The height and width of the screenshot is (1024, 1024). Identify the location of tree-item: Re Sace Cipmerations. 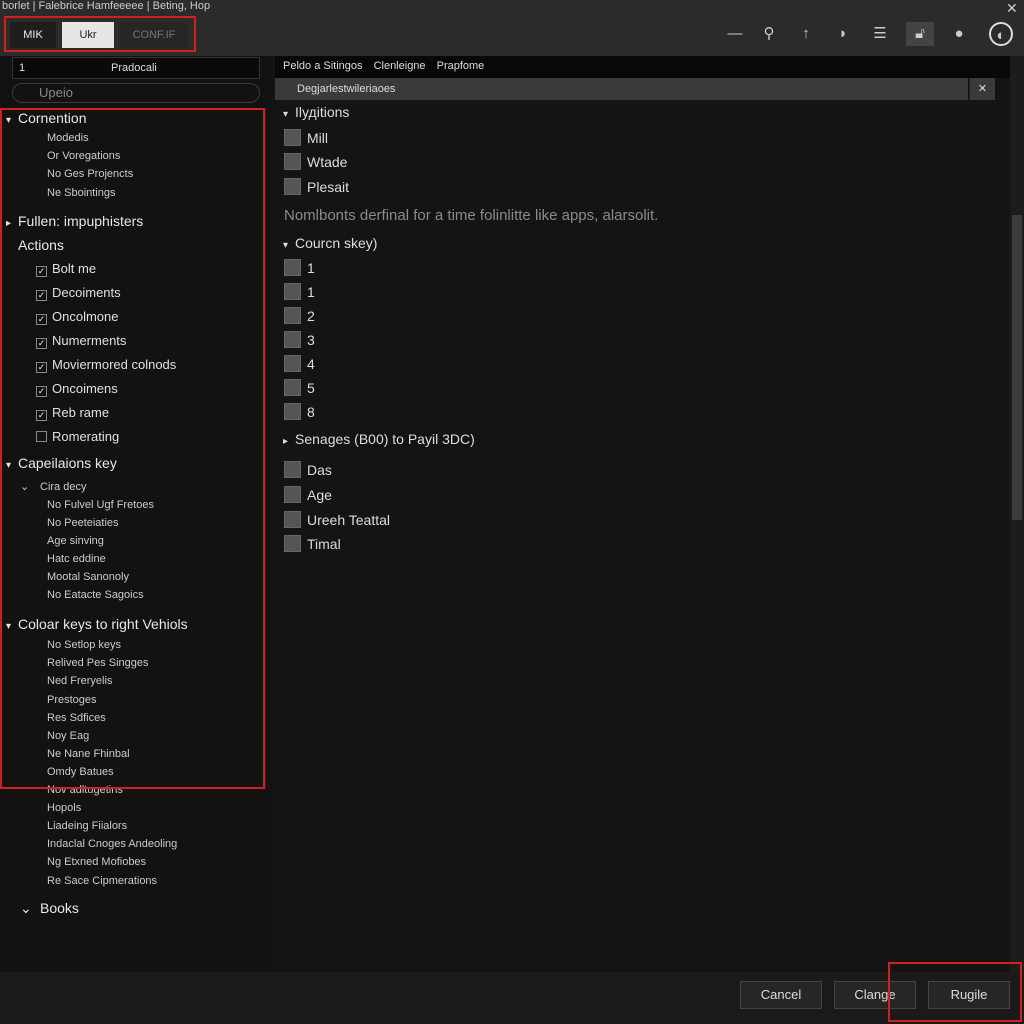
(102, 881).